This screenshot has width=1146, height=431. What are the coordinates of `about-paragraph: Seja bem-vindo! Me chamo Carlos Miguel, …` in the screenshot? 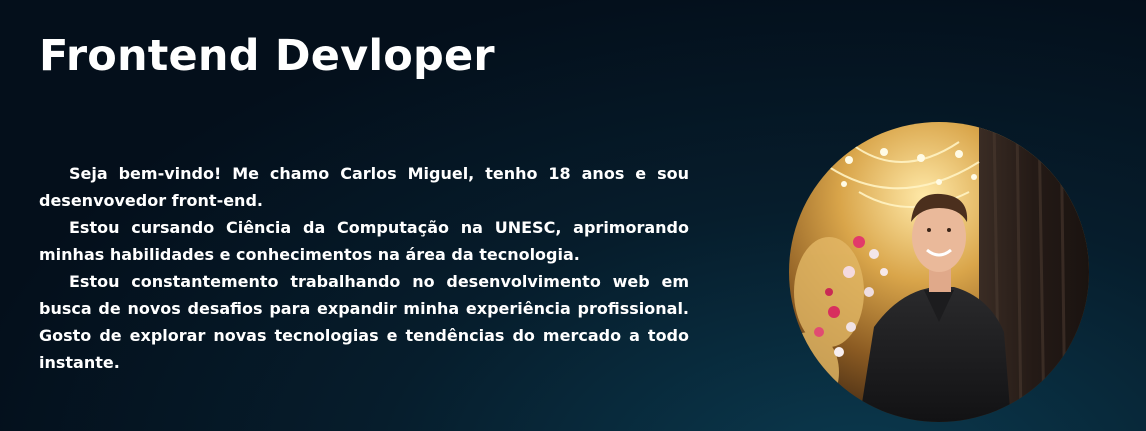 It's located at (364, 187).